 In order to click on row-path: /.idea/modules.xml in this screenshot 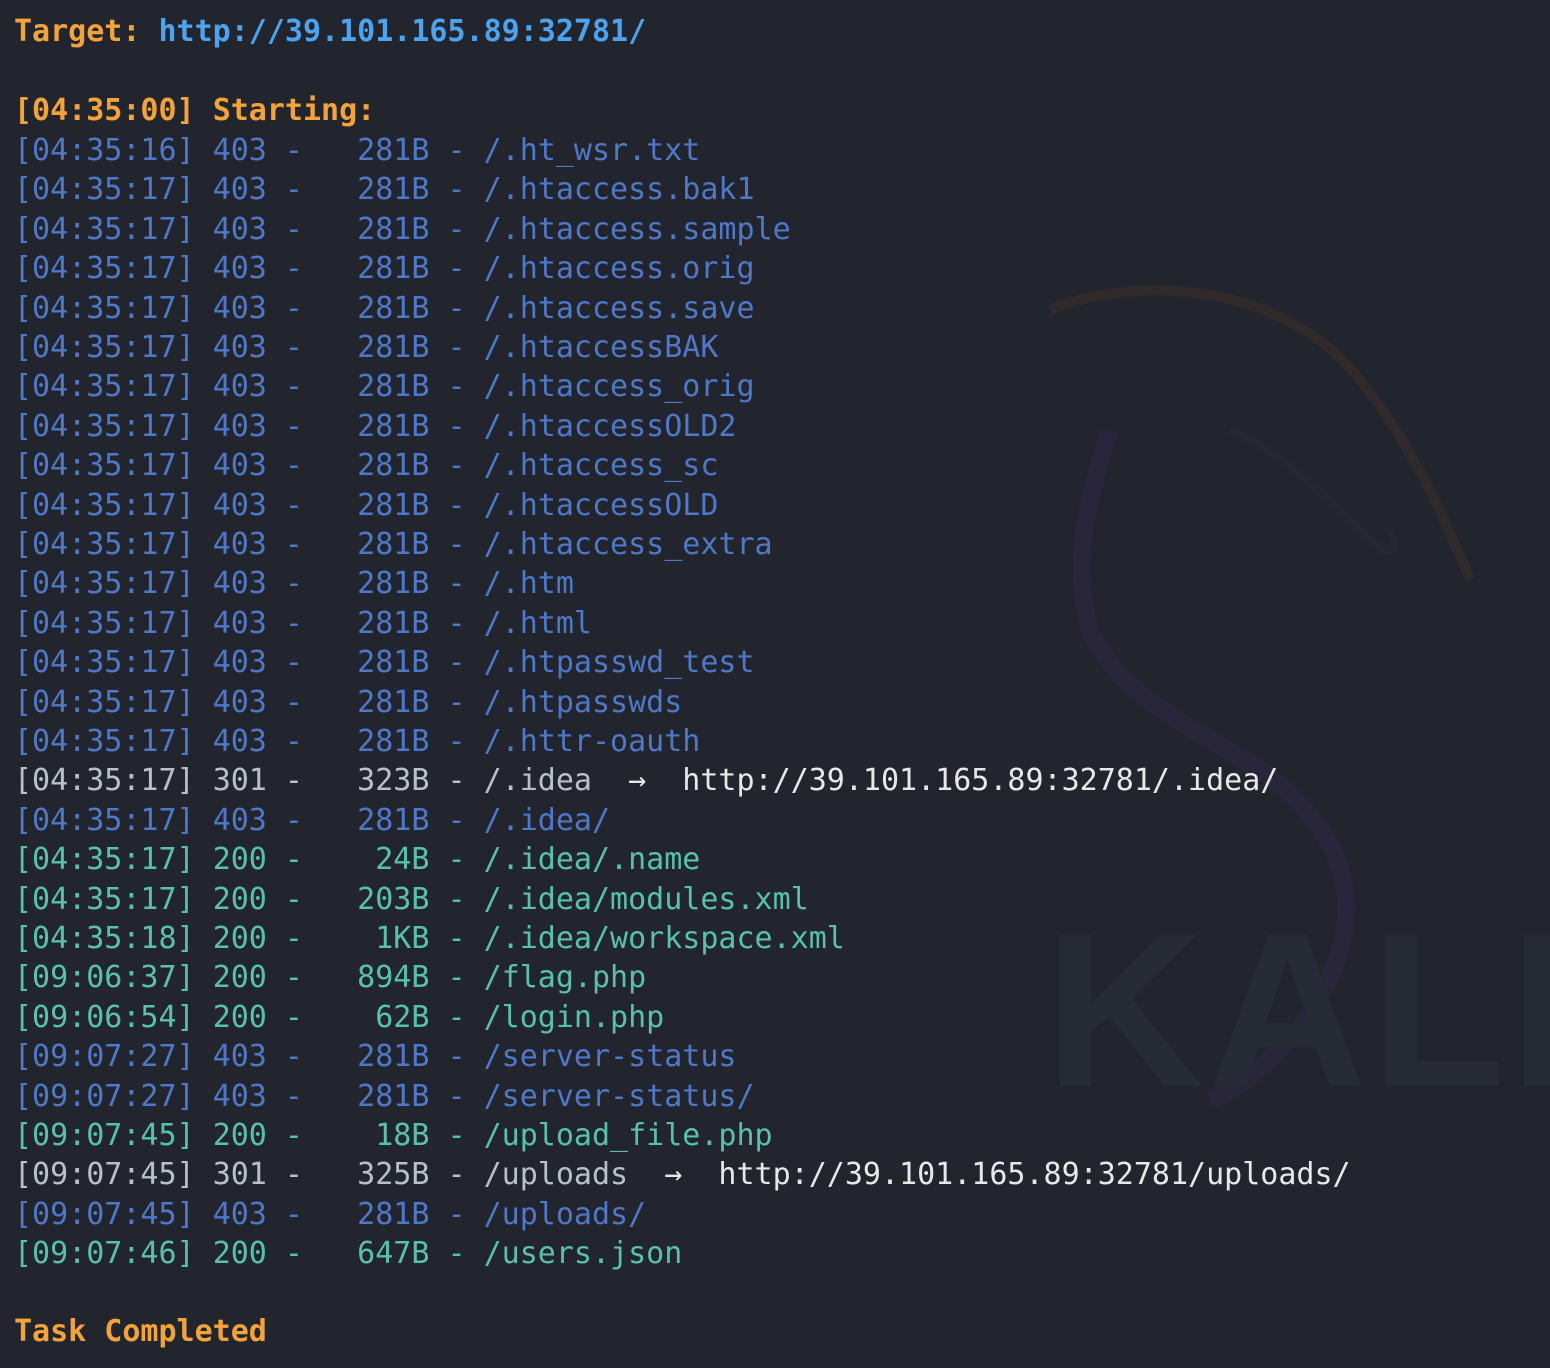, I will do `click(646, 899)`.